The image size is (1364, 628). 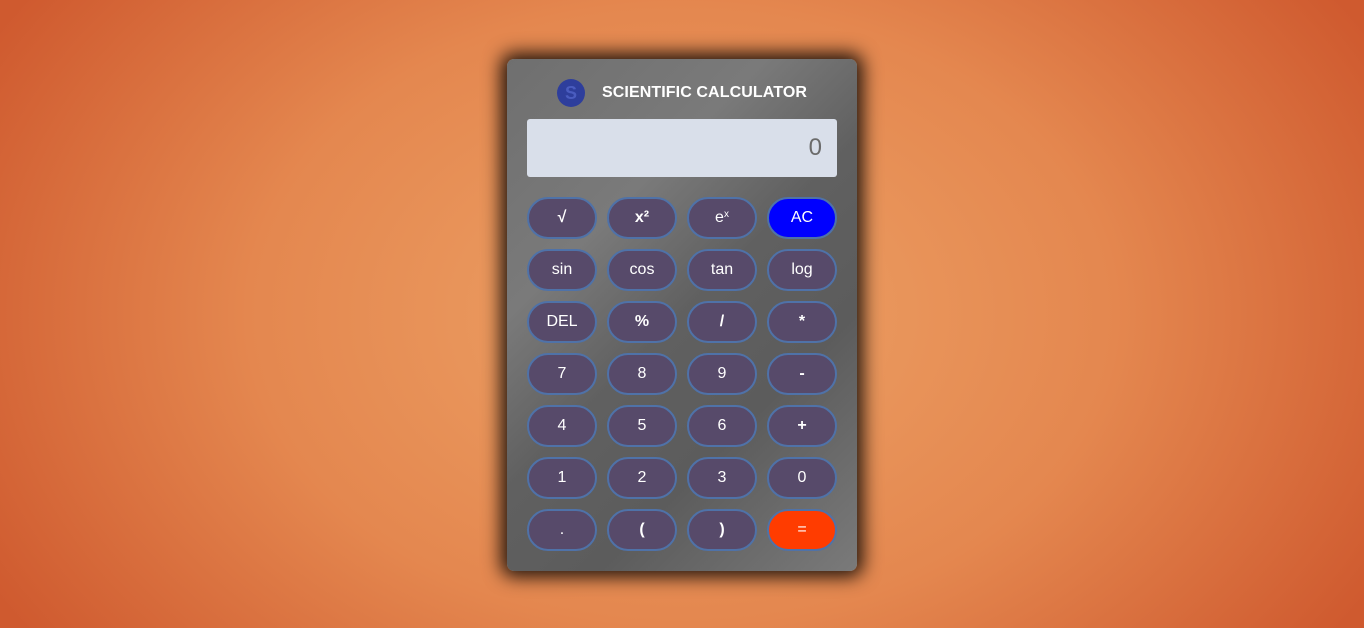 I want to click on digit-6-button: 6, so click(x=722, y=426).